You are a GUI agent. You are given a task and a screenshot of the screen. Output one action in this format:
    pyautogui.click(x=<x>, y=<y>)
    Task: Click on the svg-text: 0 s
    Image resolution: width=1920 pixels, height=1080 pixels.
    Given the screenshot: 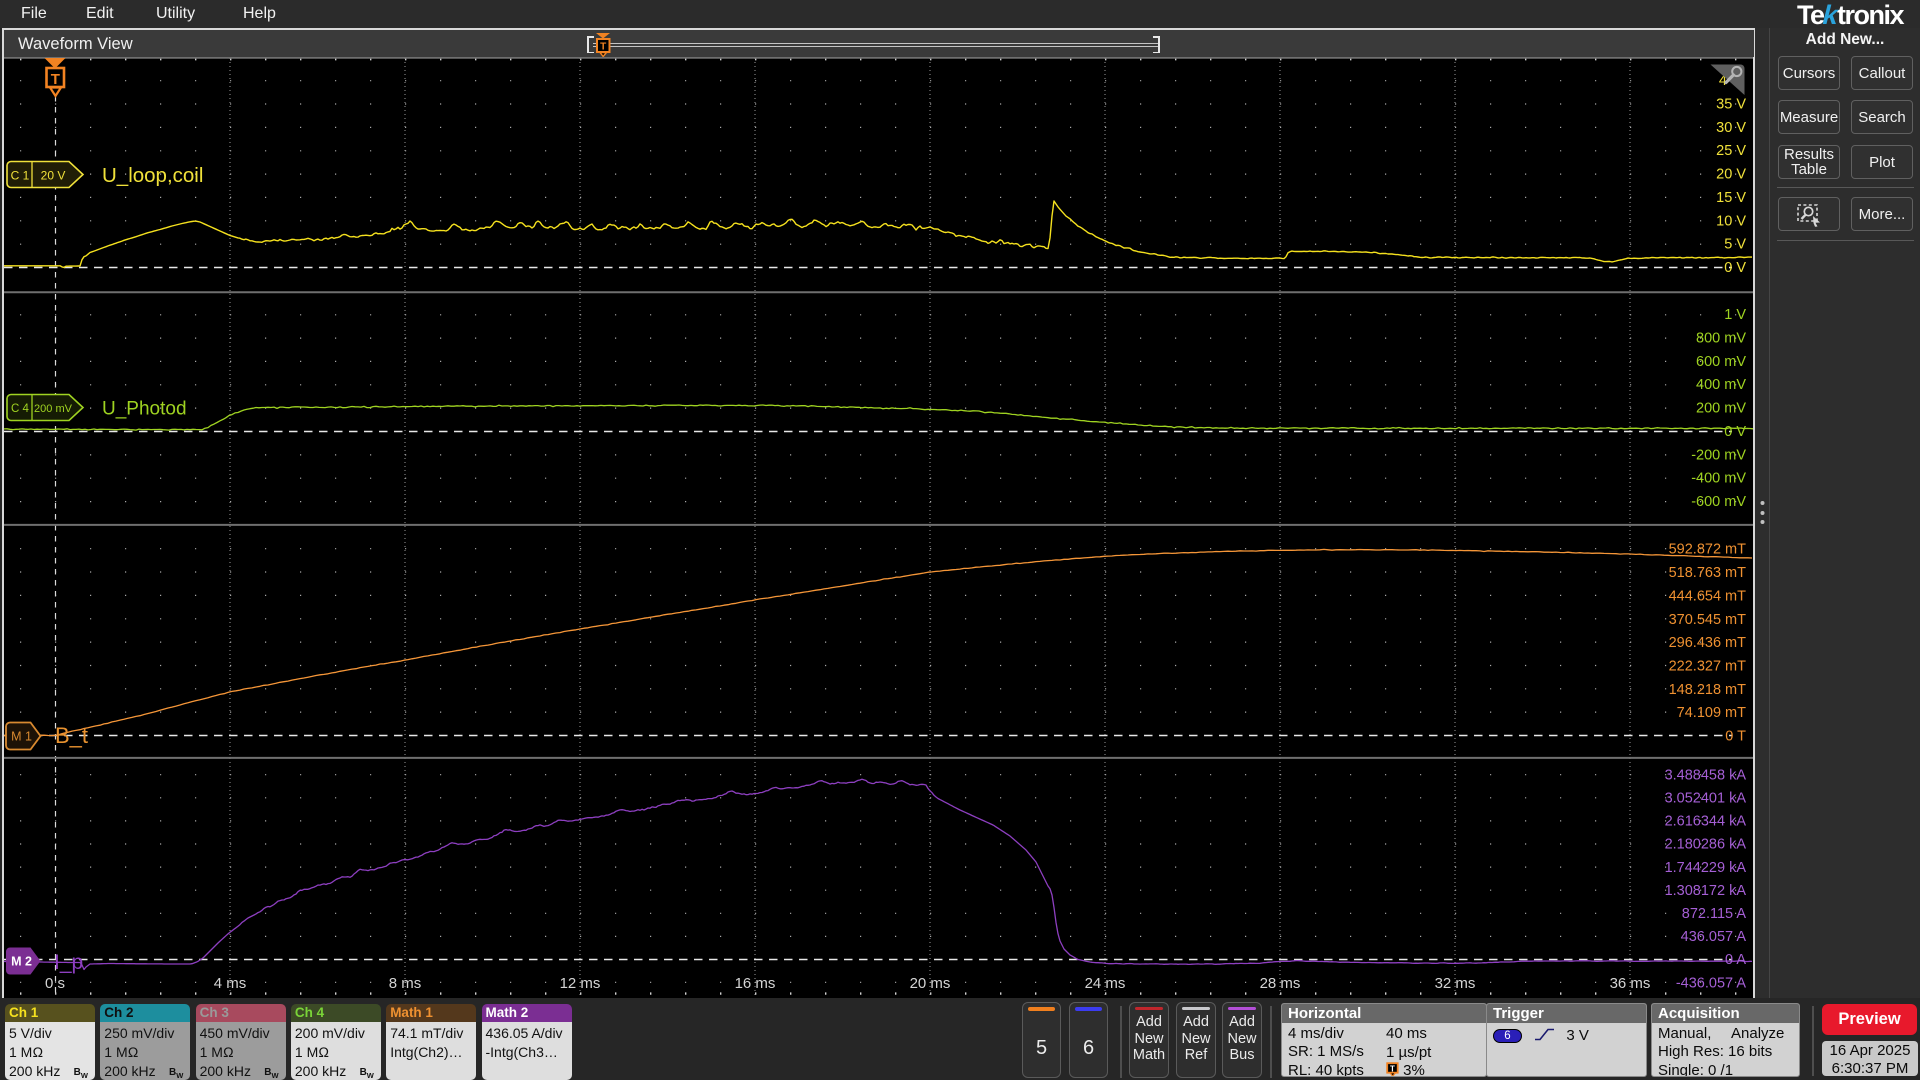 What is the action you would take?
    pyautogui.click(x=55, y=983)
    